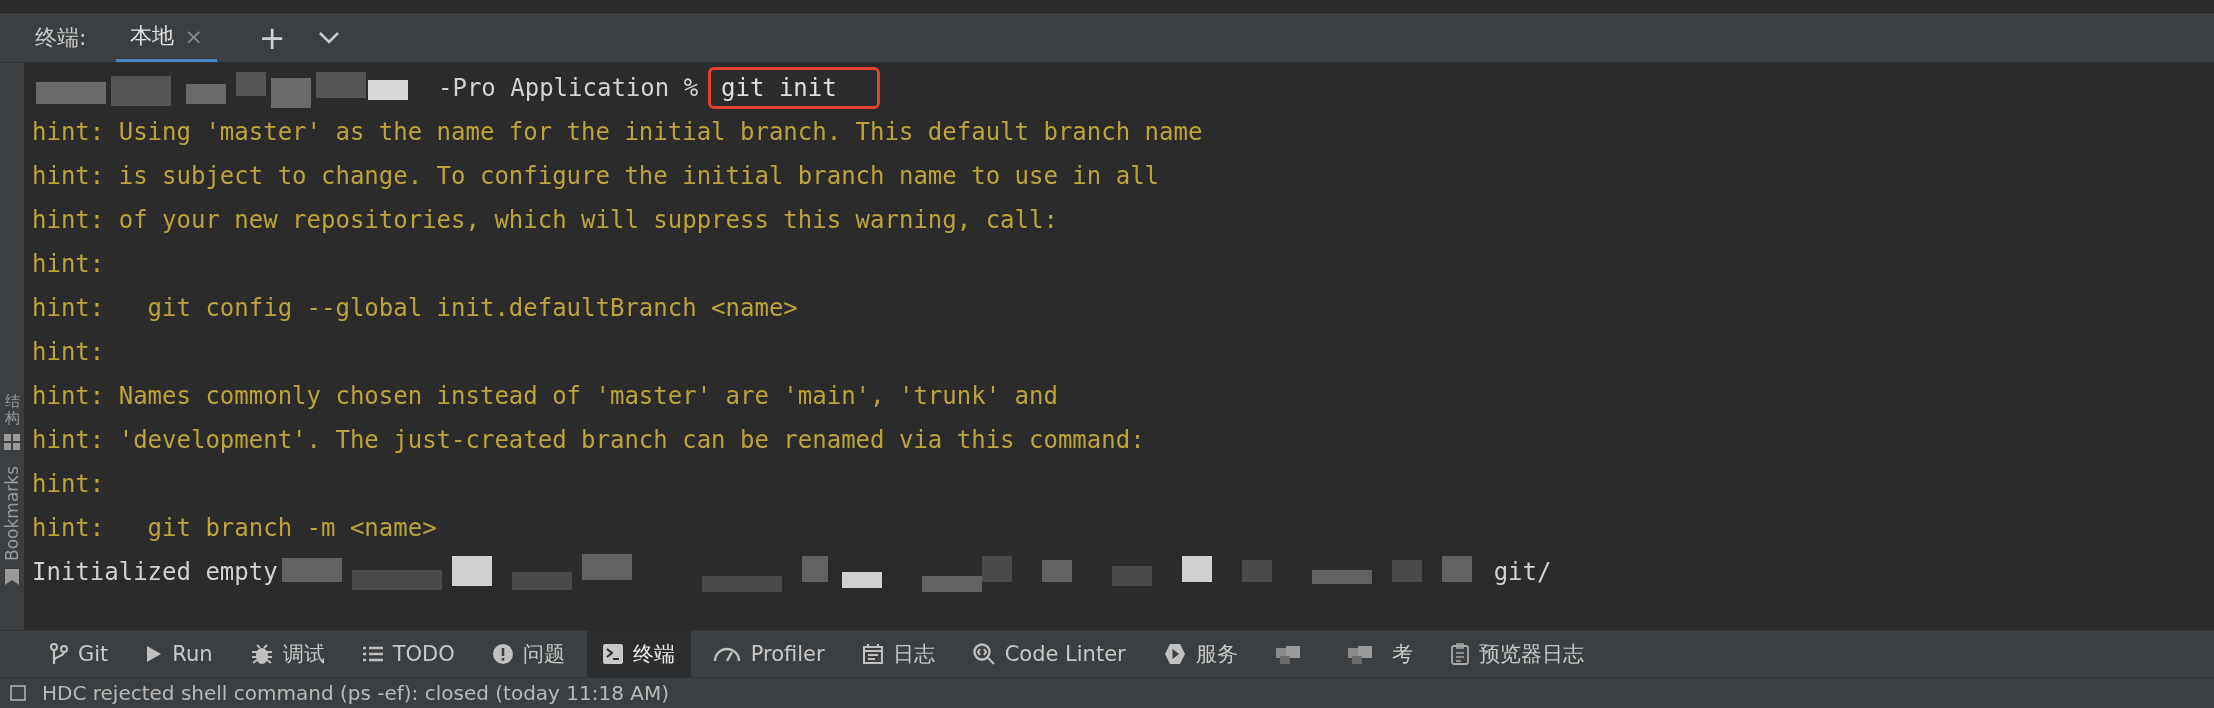 This screenshot has width=2214, height=708. What do you see at coordinates (872, 654) in the screenshot?
I see `calendar-icon` at bounding box center [872, 654].